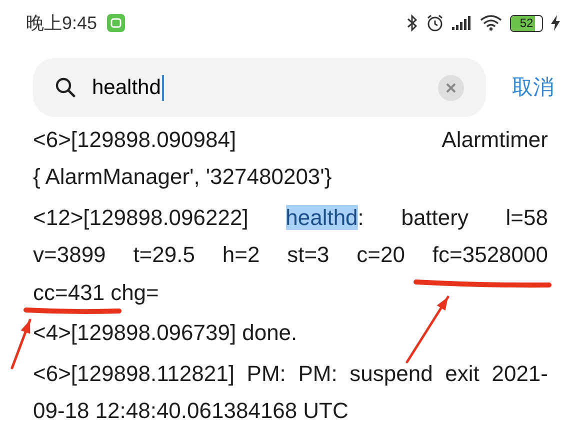 The width and height of the screenshot is (580, 433). I want to click on log-word: suspend, so click(391, 373).